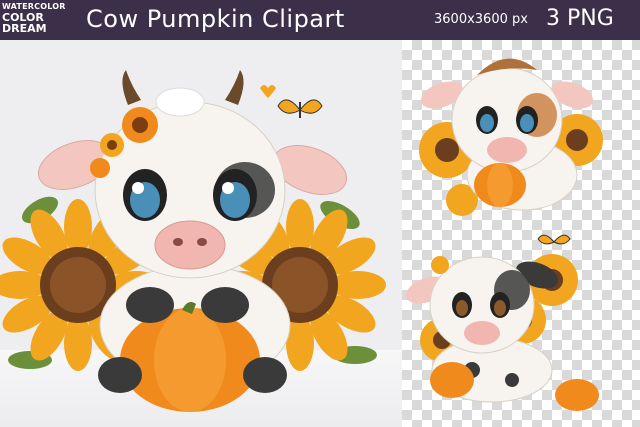 The image size is (640, 427). Describe the element at coordinates (481, 19) in the screenshot. I see `resolution-label: 3600x3600 px` at that location.